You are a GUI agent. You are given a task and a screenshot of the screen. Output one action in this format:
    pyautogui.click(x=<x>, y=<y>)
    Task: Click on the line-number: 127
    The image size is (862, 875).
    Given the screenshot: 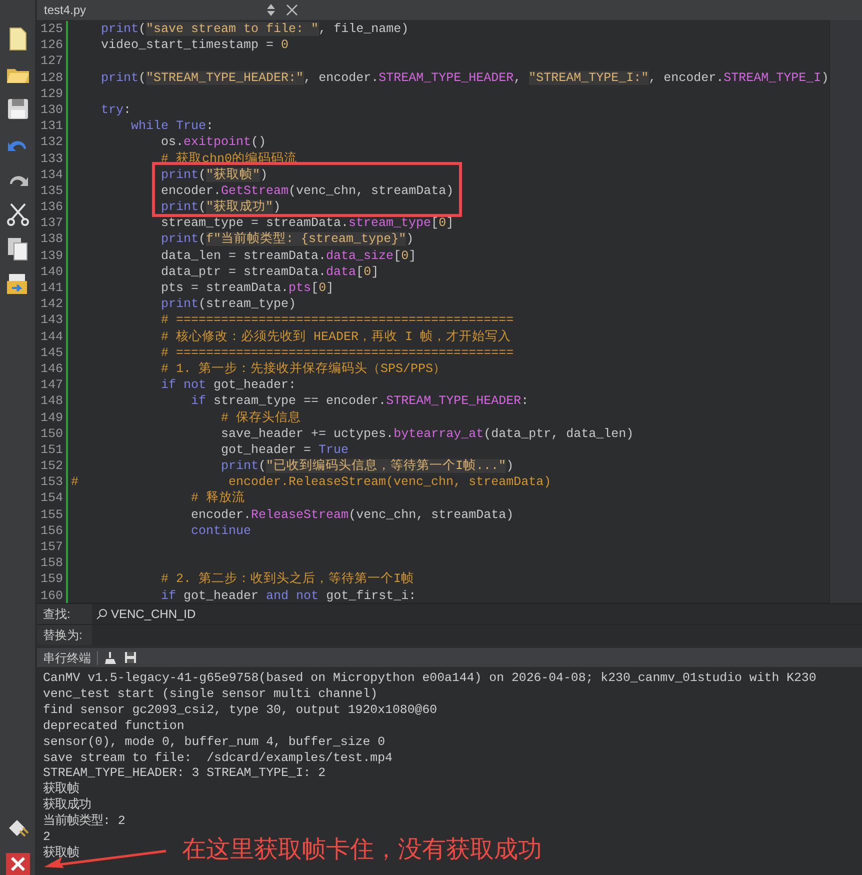 What is the action you would take?
    pyautogui.click(x=51, y=61)
    